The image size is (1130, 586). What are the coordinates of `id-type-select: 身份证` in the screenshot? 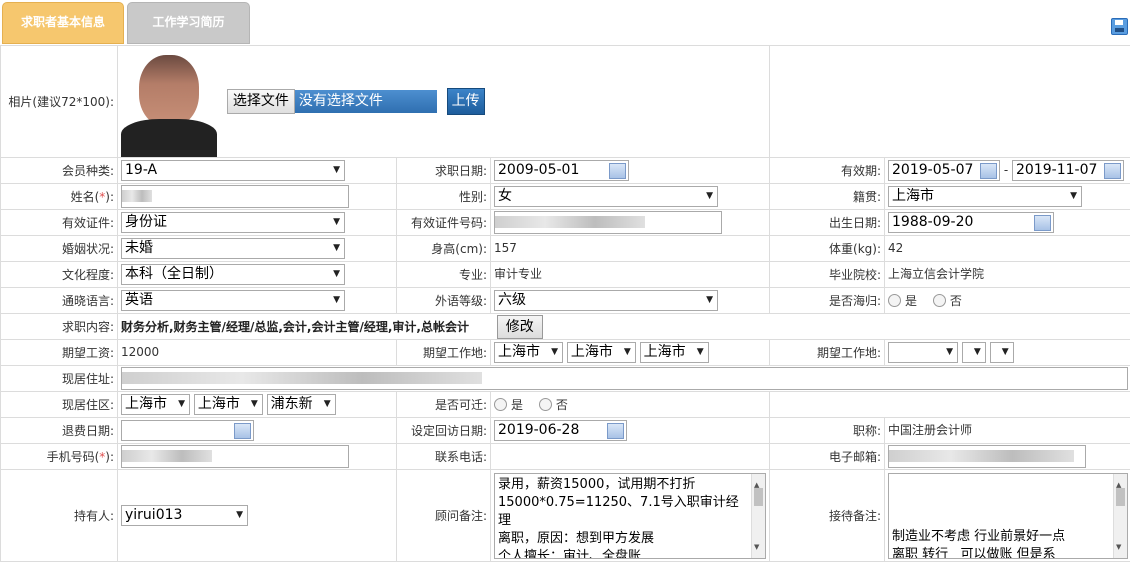 It's located at (233, 222).